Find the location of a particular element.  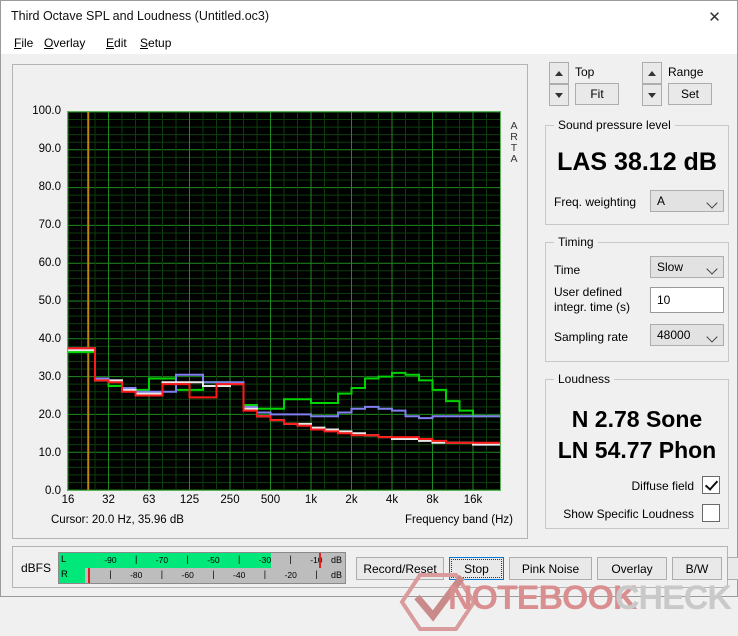

button-label: B/W is located at coordinates (697, 568).